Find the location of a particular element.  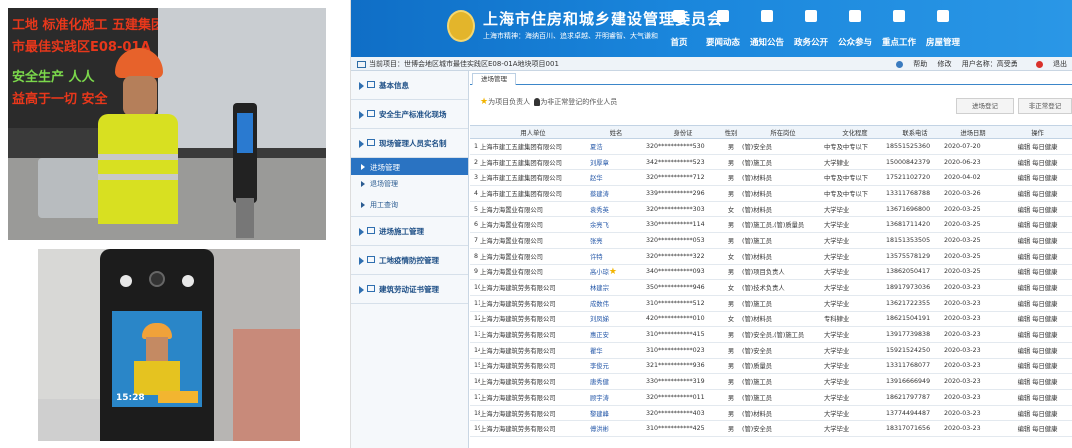

nav-participation: 公众参与 is located at coordinates (855, 28).